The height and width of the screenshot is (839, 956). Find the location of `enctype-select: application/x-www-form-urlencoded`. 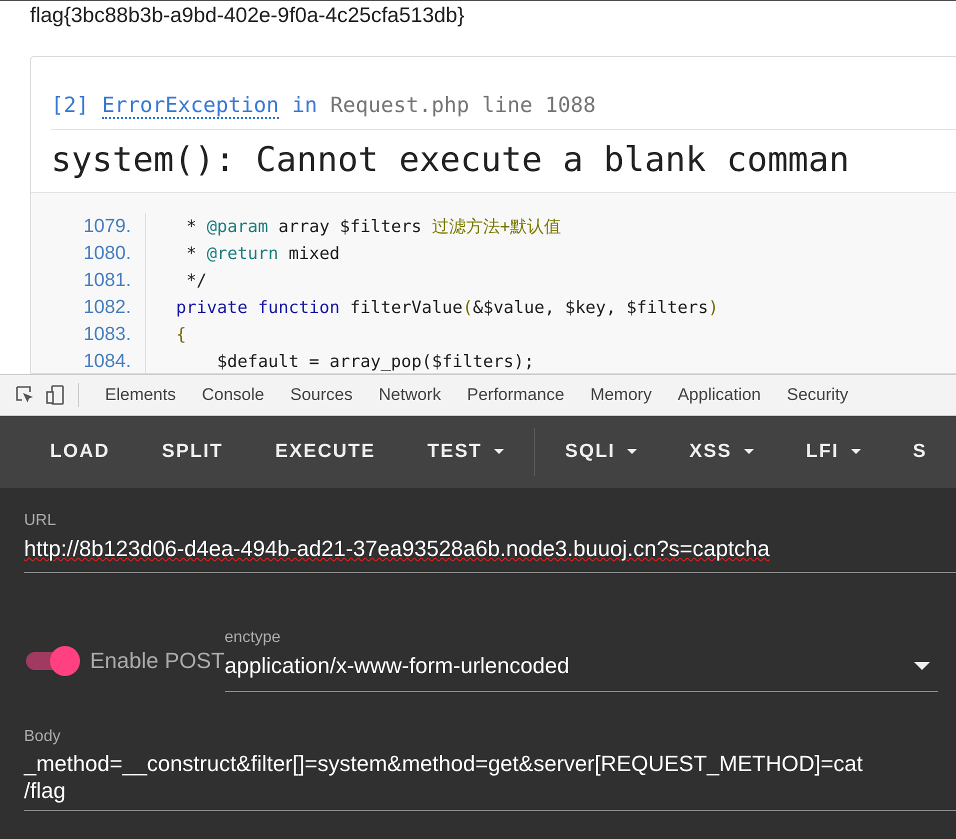

enctype-select: application/x-www-form-urlencoded is located at coordinates (581, 669).